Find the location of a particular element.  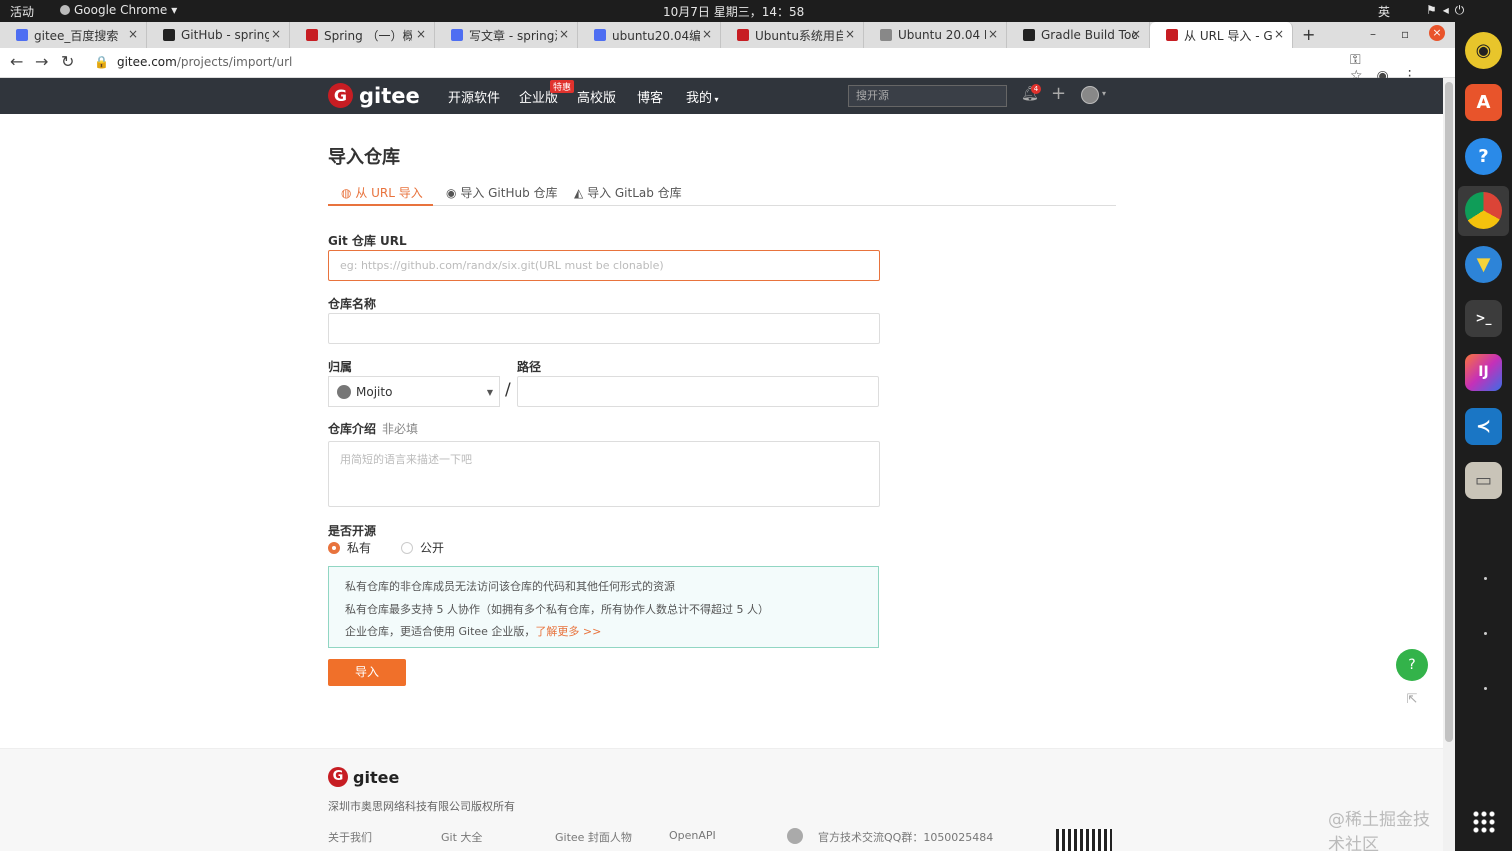

caret-down-icon: ▾ is located at coordinates (1104, 93).